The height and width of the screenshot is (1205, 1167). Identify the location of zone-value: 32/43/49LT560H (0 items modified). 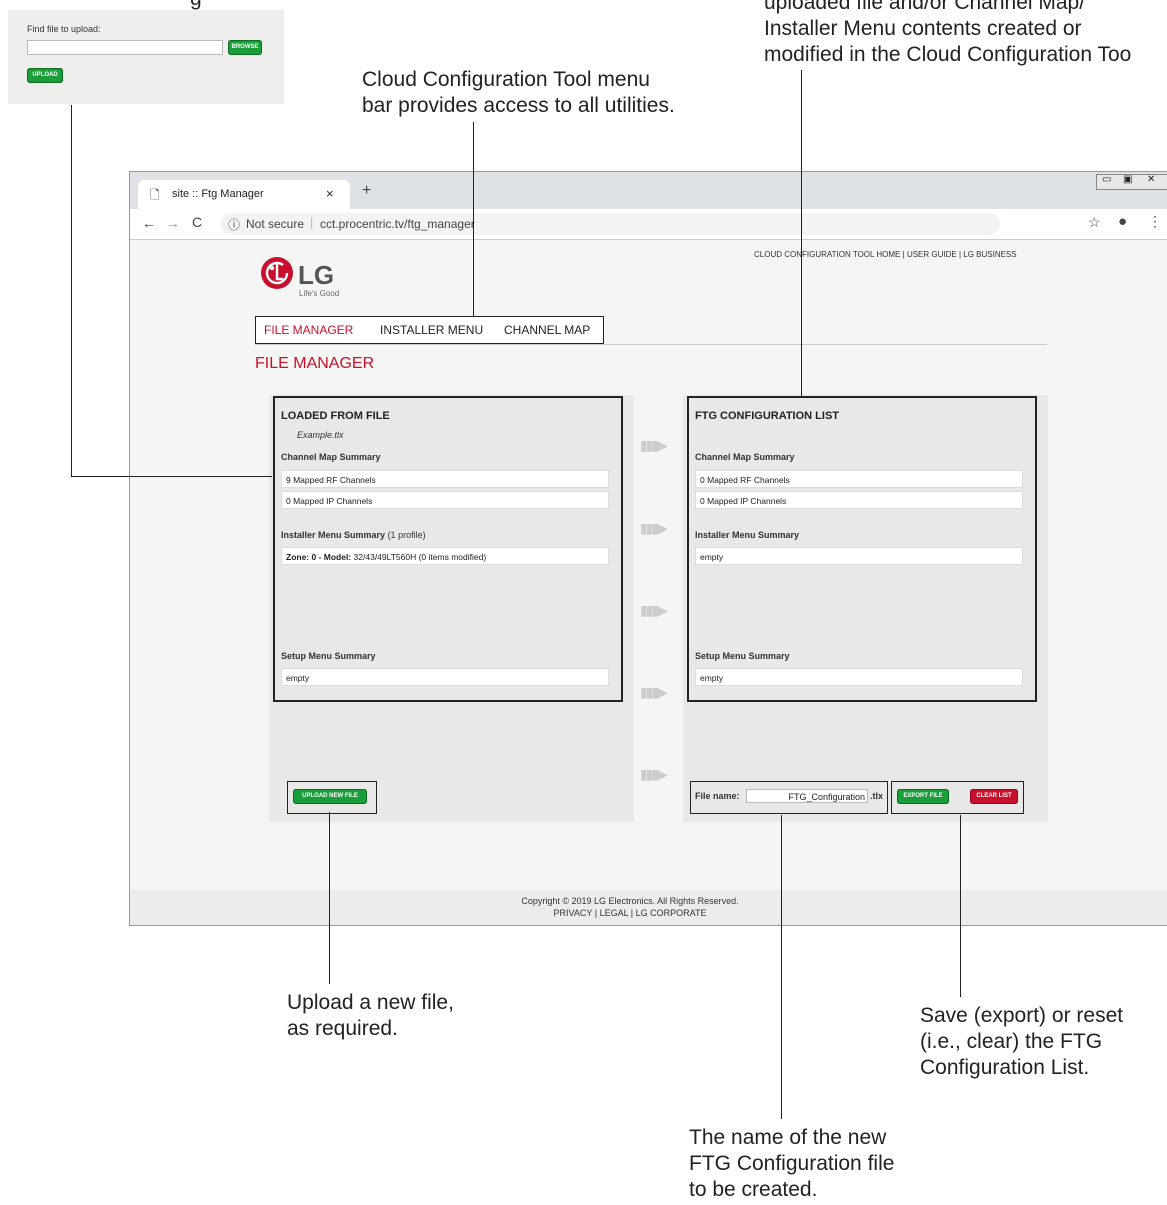
(420, 557).